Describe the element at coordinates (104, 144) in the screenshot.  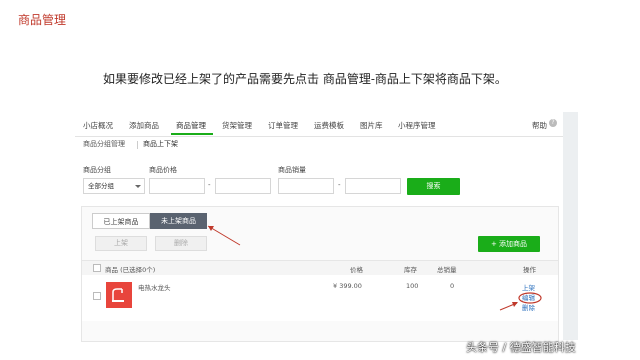
I see `subnav-group-manage: 商品分组管理` at that location.